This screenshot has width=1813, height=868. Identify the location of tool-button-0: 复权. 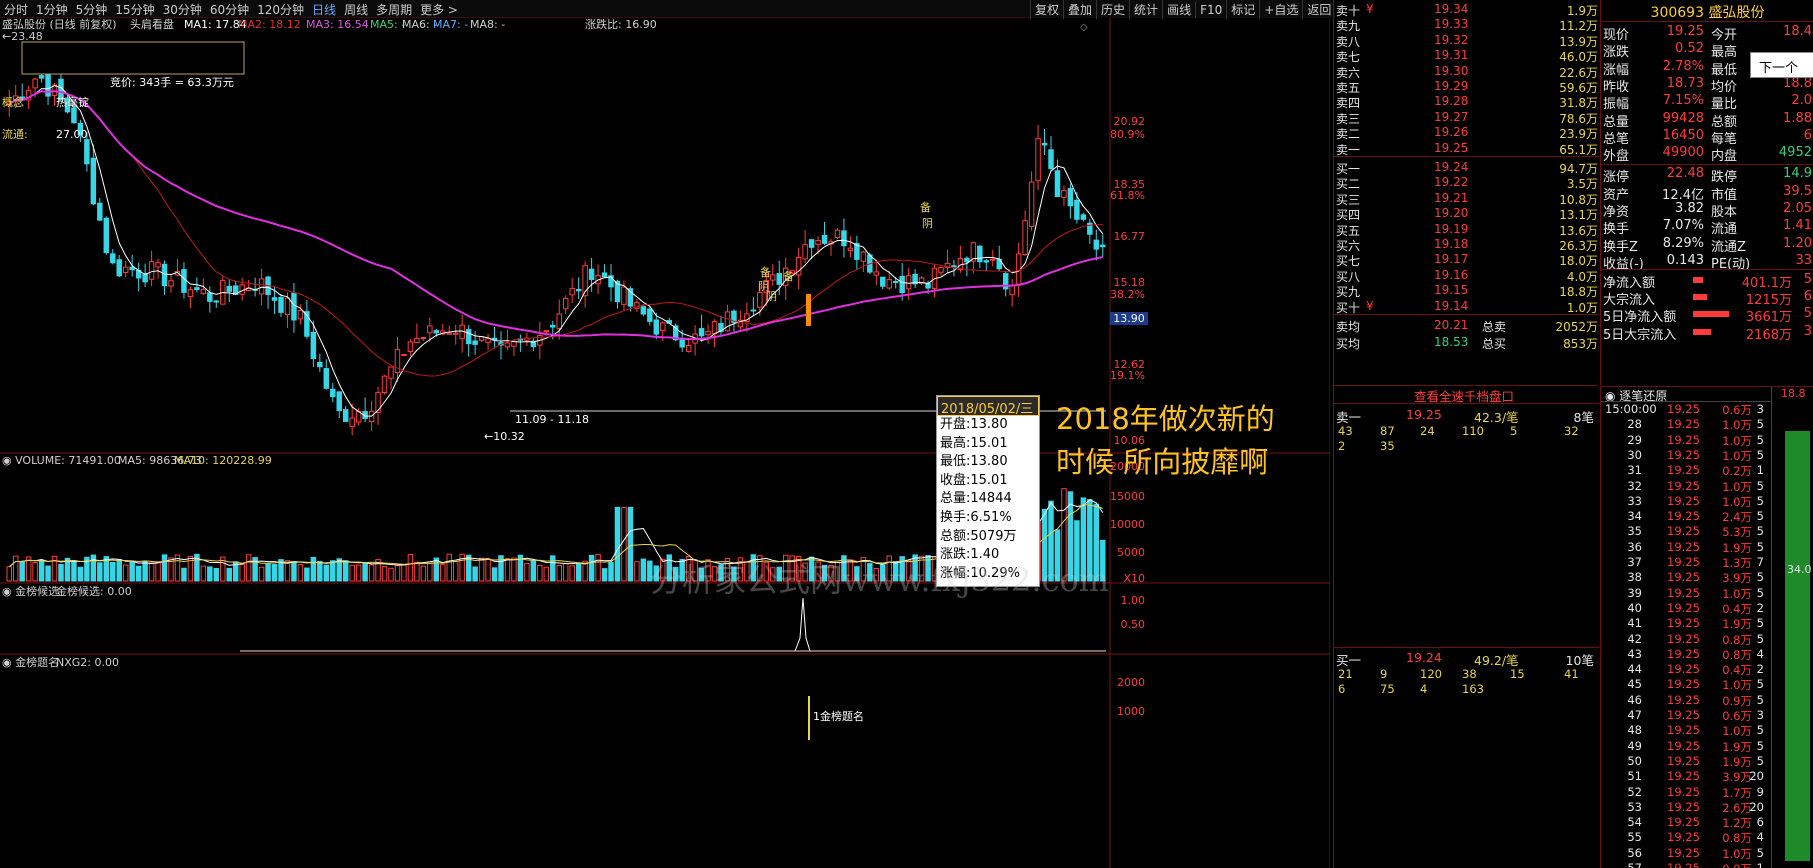
(1046, 9).